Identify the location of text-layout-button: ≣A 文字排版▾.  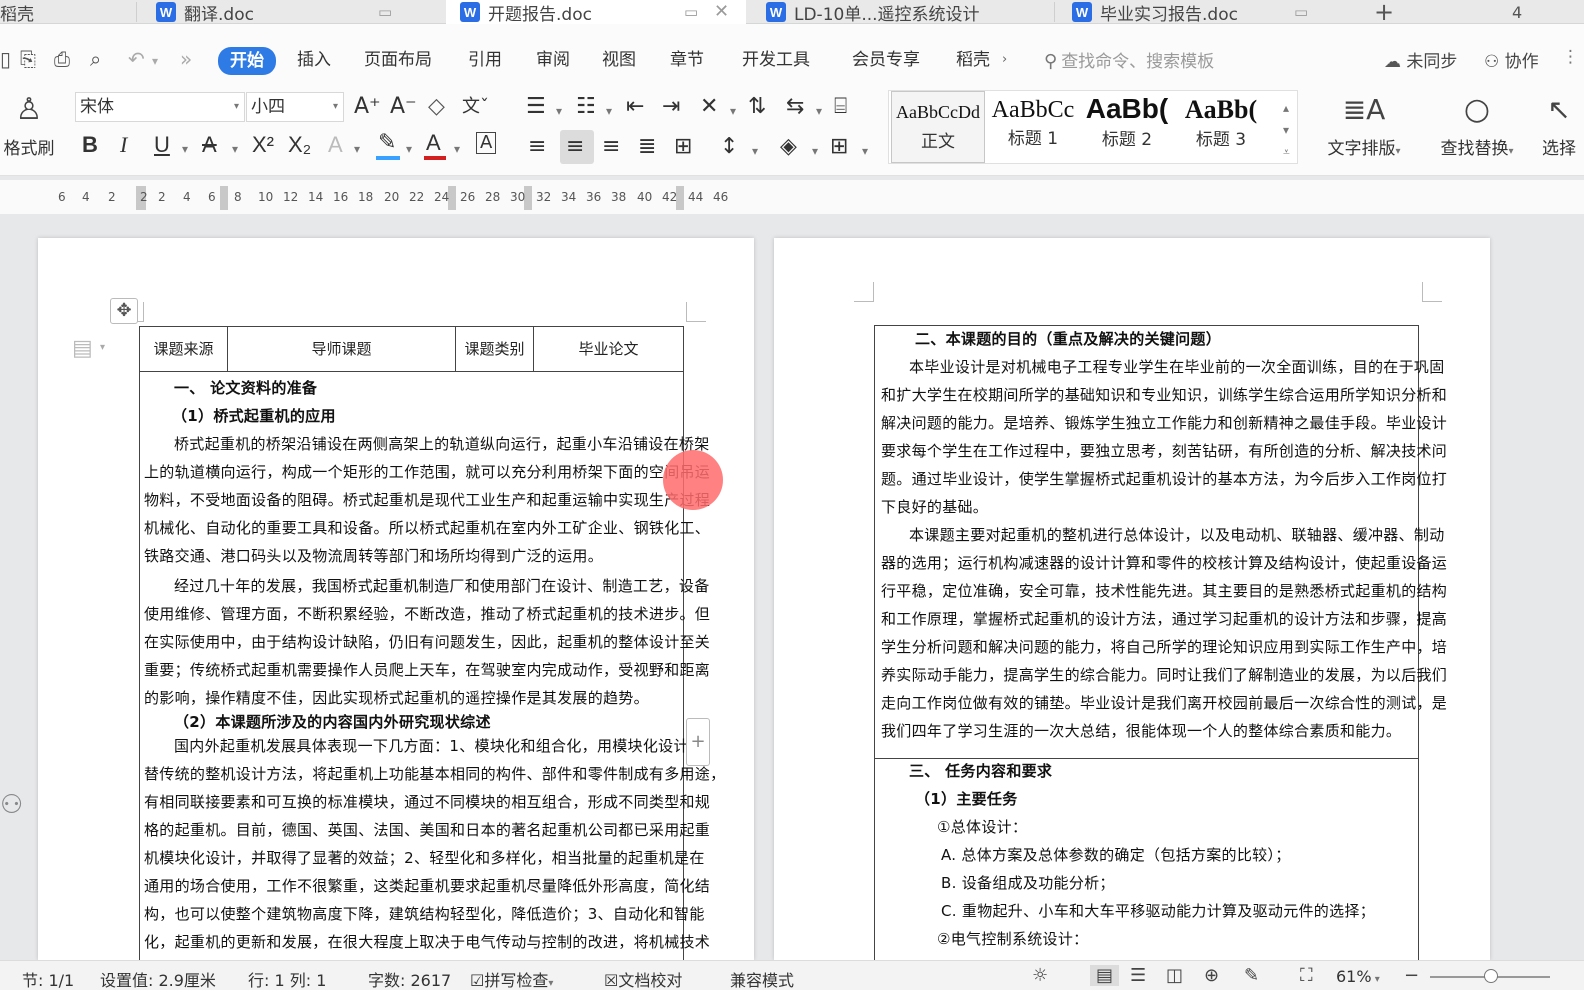
(1364, 125).